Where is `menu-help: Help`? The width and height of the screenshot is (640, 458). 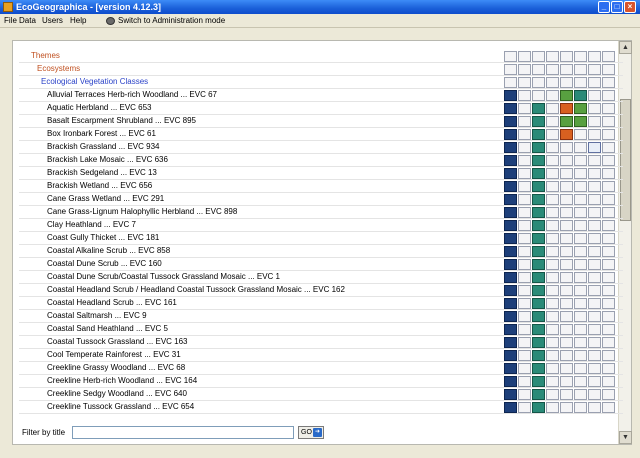 menu-help: Help is located at coordinates (78, 20).